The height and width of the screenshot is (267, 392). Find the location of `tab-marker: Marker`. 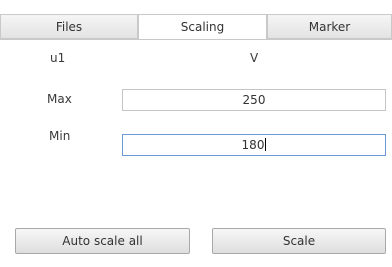

tab-marker: Marker is located at coordinates (329, 26).